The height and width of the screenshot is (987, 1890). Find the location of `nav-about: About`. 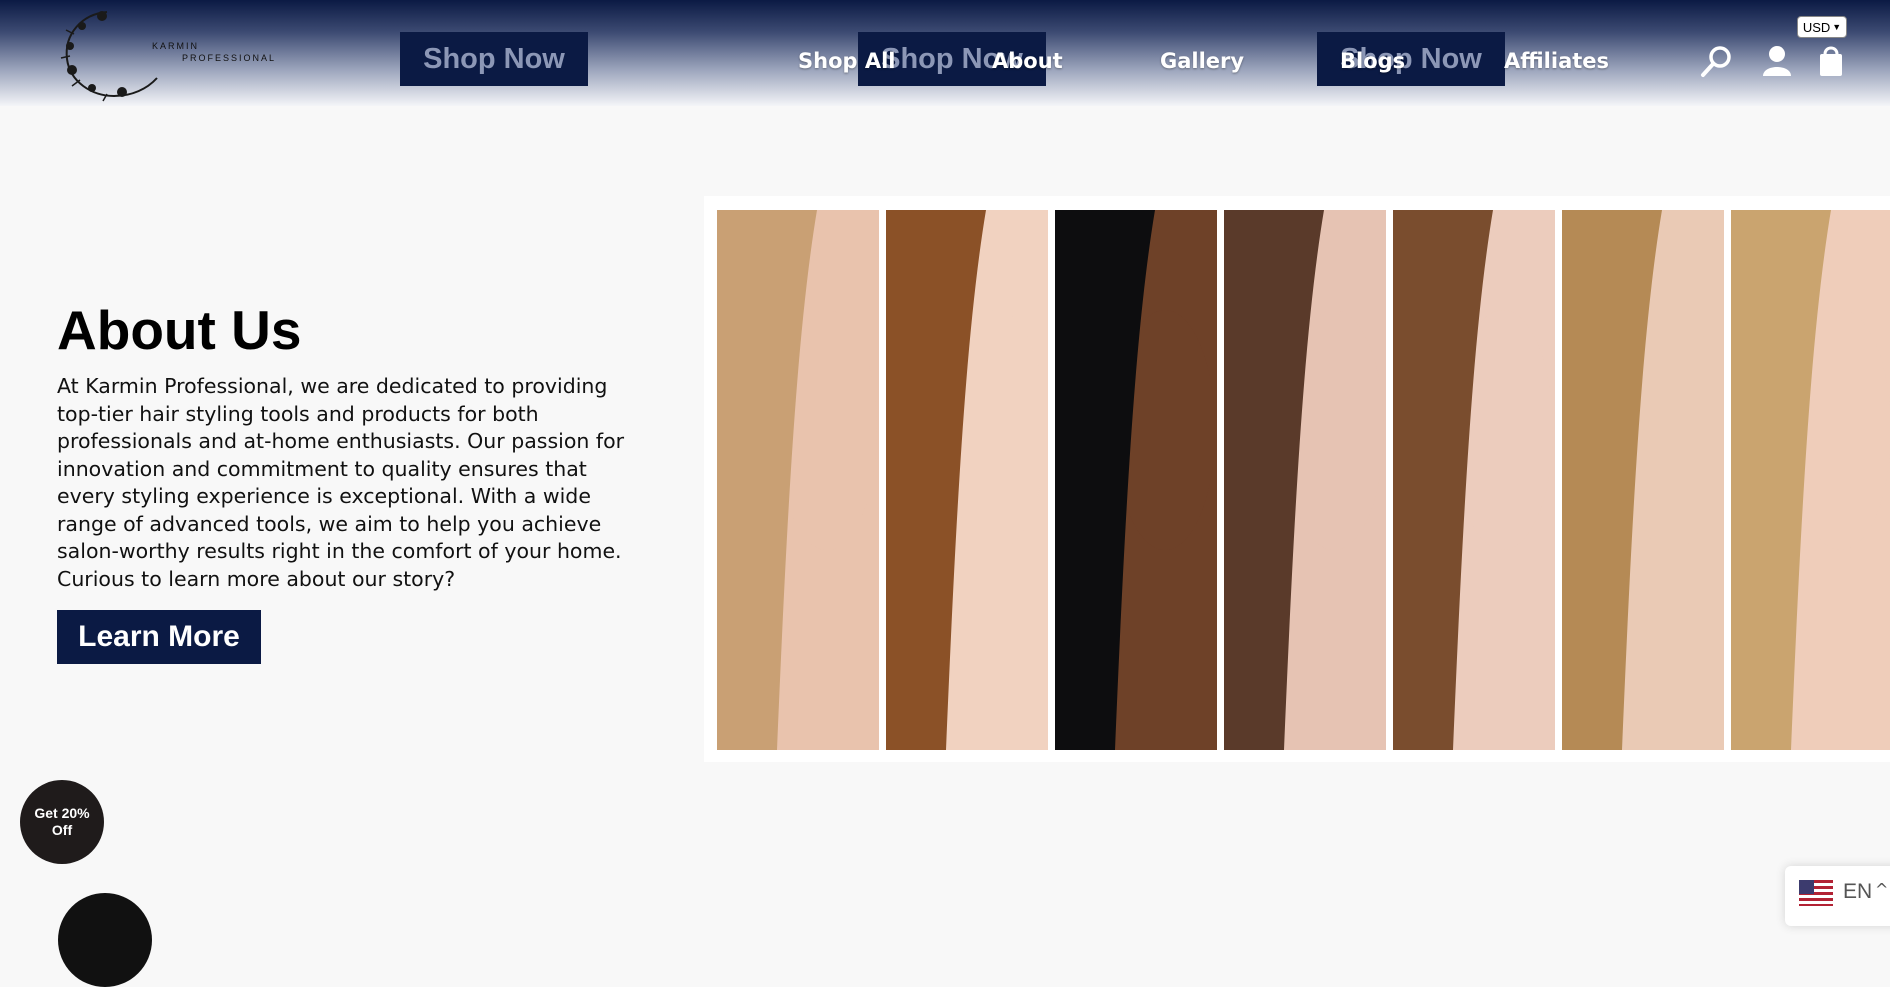

nav-about: About is located at coordinates (1027, 61).